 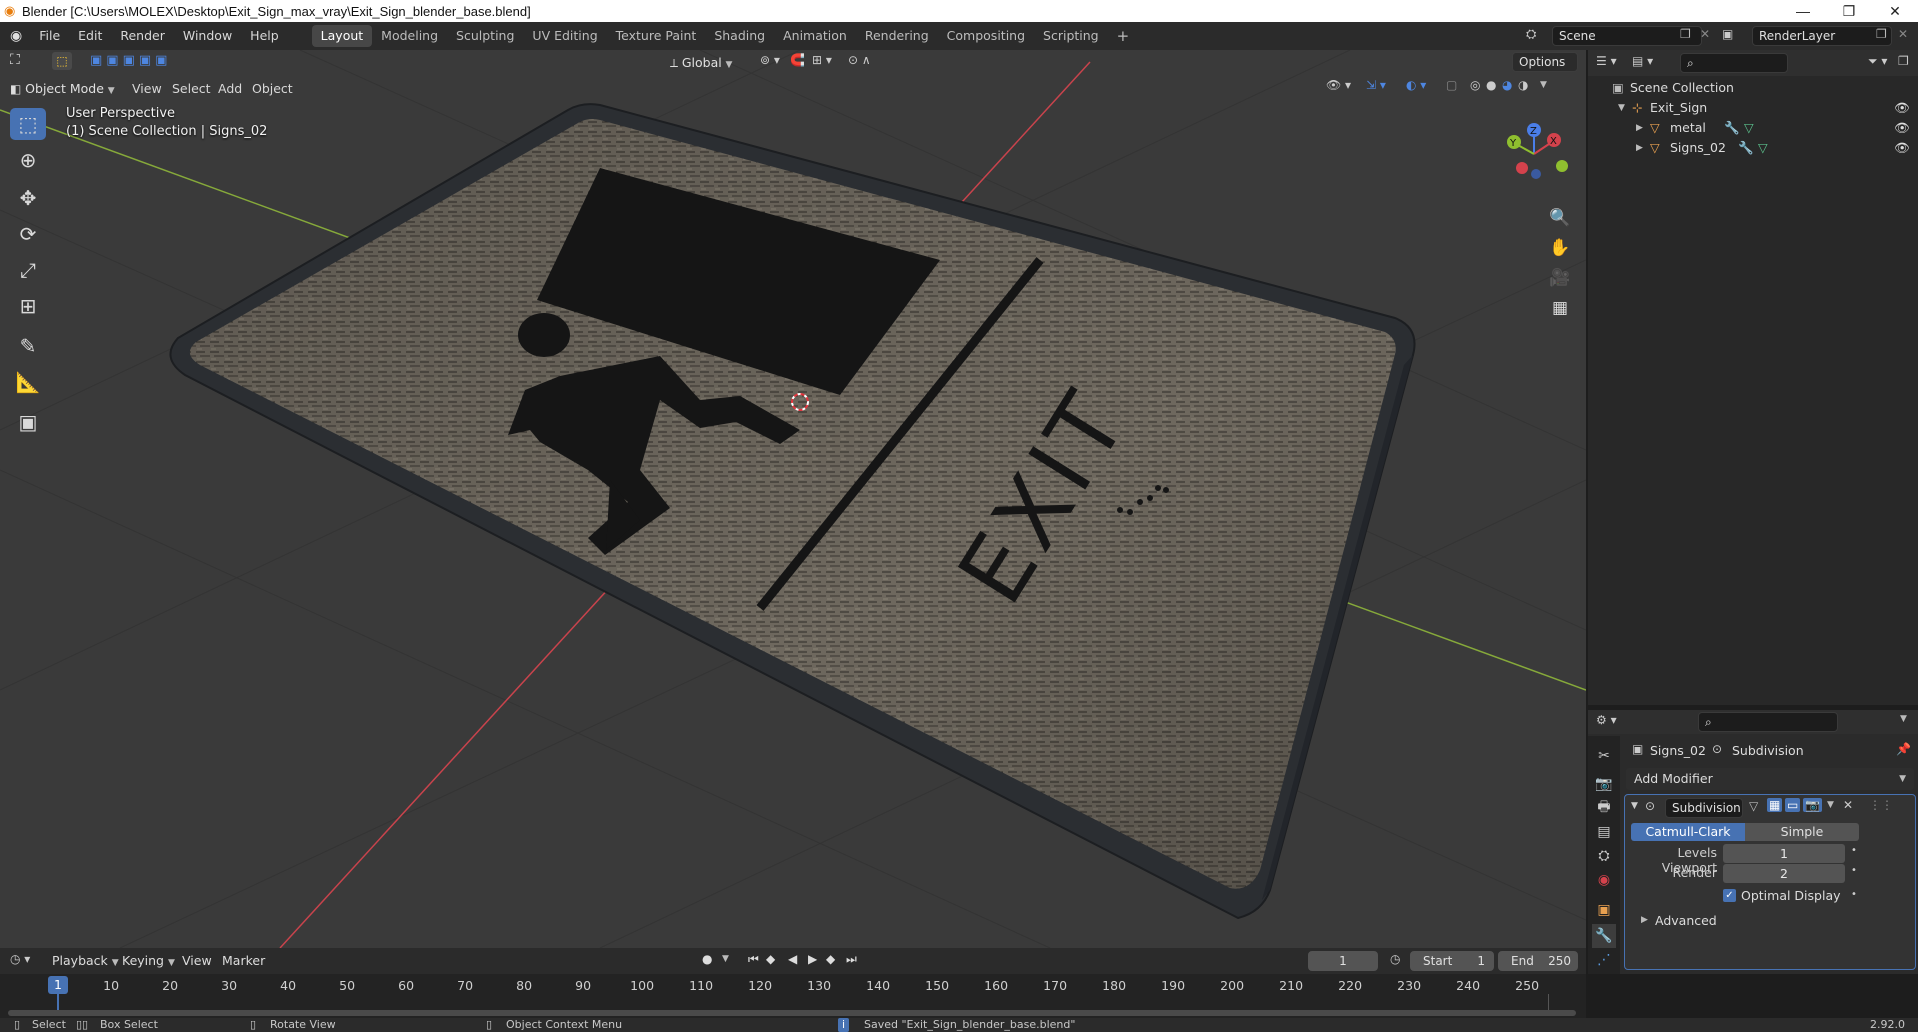 I want to click on proportional-edit-icon: ⊙ ∧, so click(x=859, y=60).